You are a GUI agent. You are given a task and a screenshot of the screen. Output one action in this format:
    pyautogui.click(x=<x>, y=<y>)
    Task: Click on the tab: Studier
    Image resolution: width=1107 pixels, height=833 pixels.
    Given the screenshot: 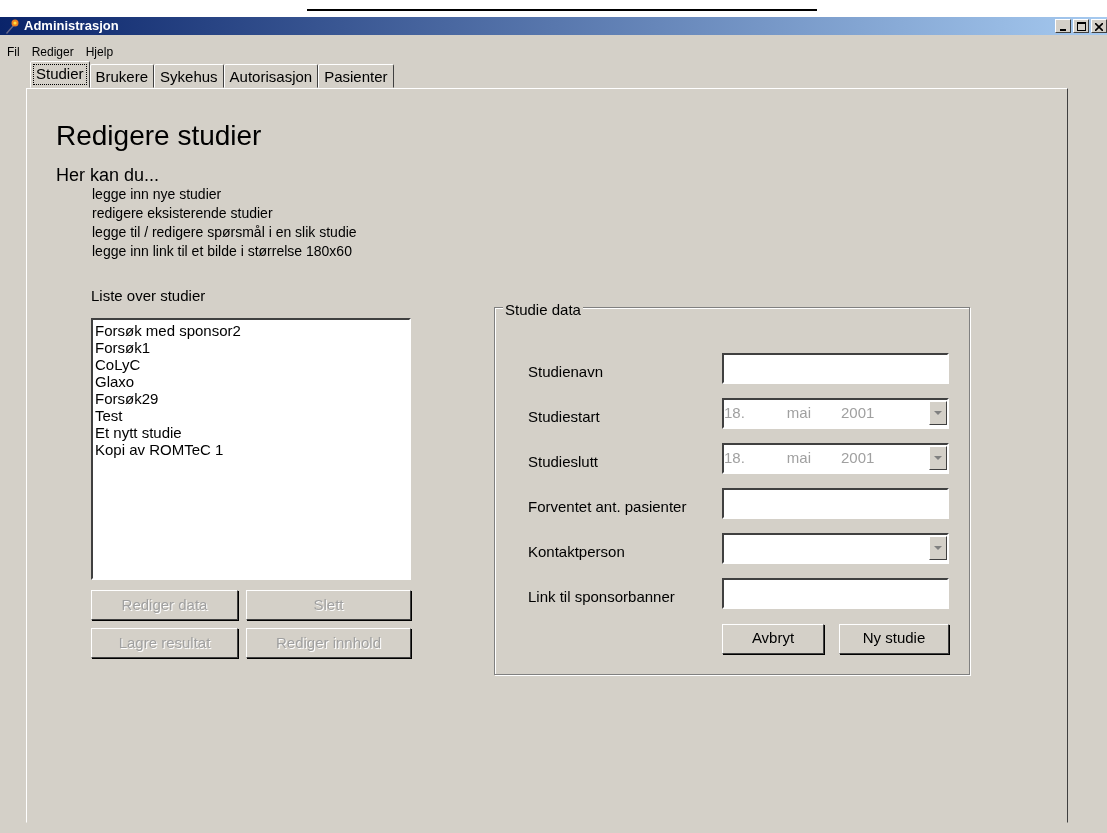 What is the action you would take?
    pyautogui.click(x=60, y=74)
    